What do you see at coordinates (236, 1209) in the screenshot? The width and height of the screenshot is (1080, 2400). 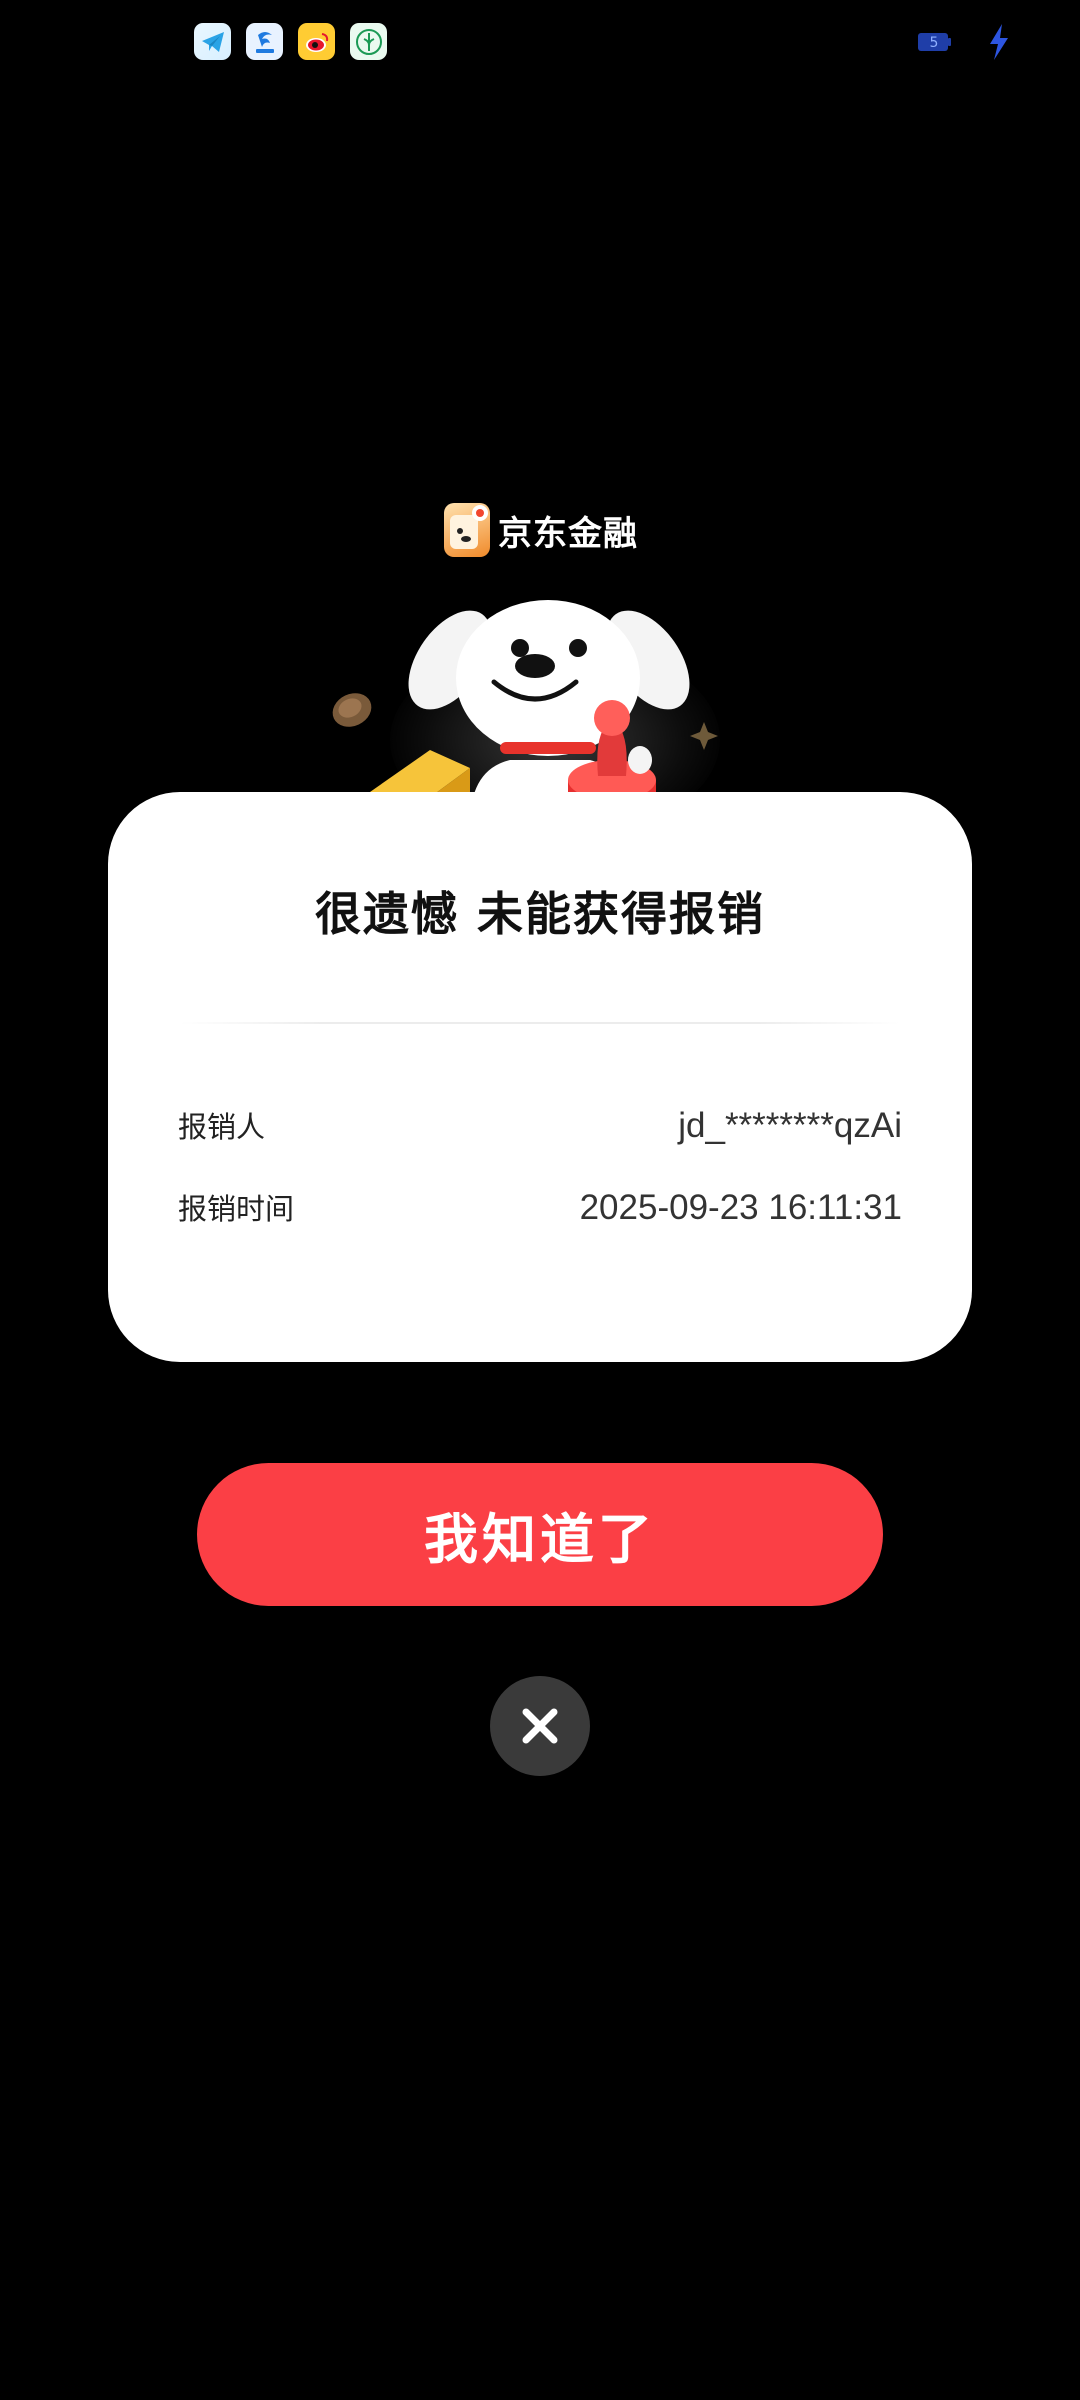 I see `claim-time-label: 报销时间` at bounding box center [236, 1209].